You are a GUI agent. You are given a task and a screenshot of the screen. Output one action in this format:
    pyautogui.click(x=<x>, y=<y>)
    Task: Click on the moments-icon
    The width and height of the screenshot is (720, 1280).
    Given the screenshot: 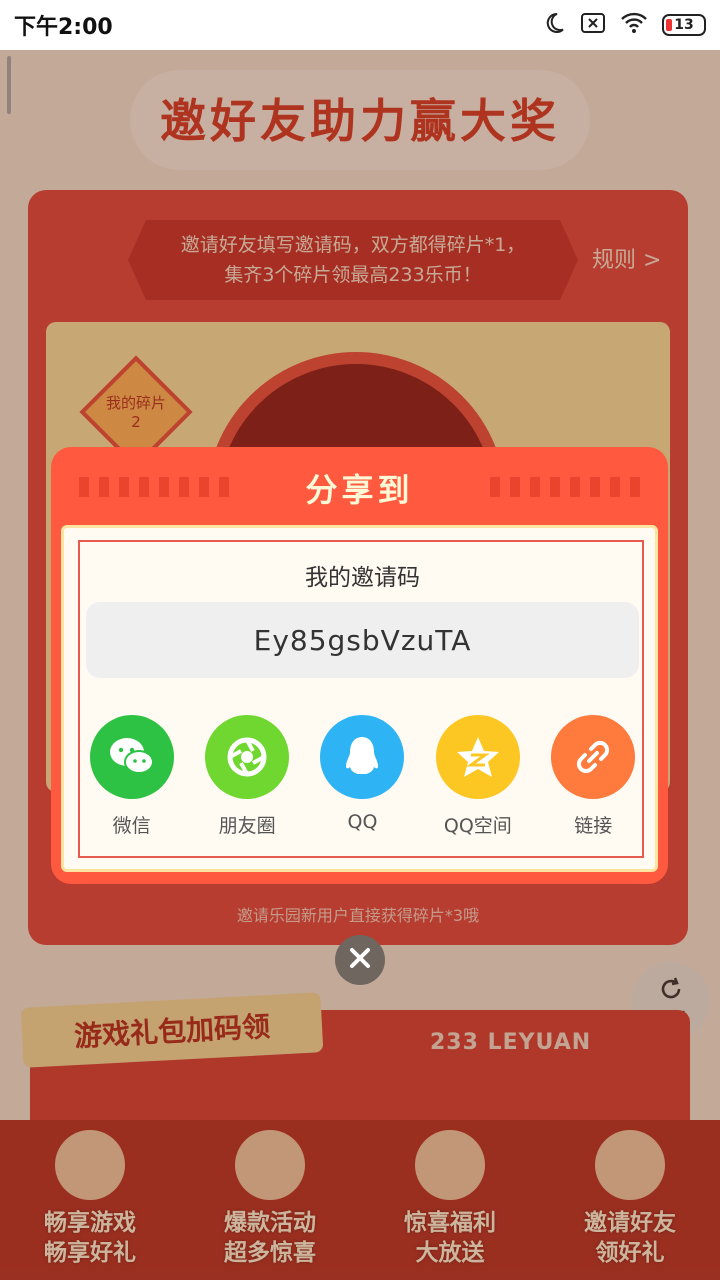 What is the action you would take?
    pyautogui.click(x=247, y=757)
    